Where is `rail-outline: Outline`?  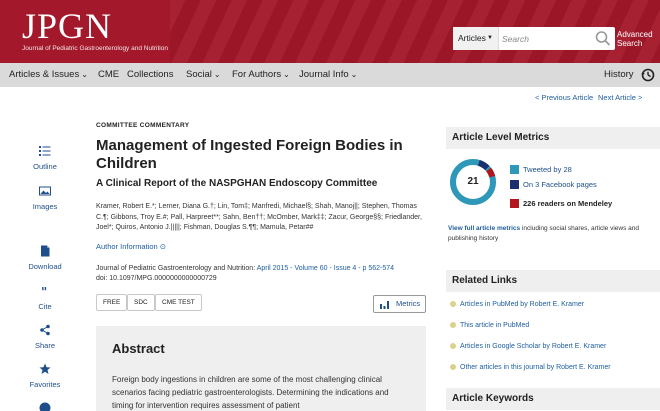 rail-outline: Outline is located at coordinates (45, 158).